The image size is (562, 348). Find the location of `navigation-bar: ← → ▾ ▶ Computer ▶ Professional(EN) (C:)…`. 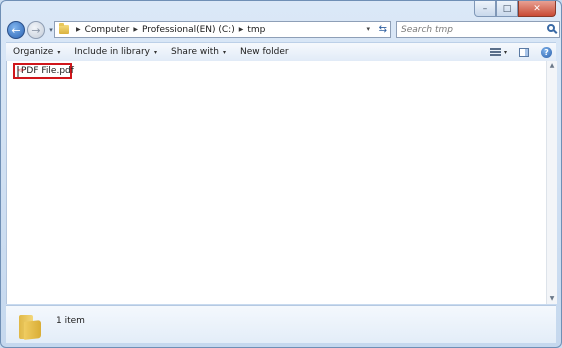

navigation-bar: ← → ▾ ▶ Computer ▶ Professional(EN) (C:)… is located at coordinates (283, 30).